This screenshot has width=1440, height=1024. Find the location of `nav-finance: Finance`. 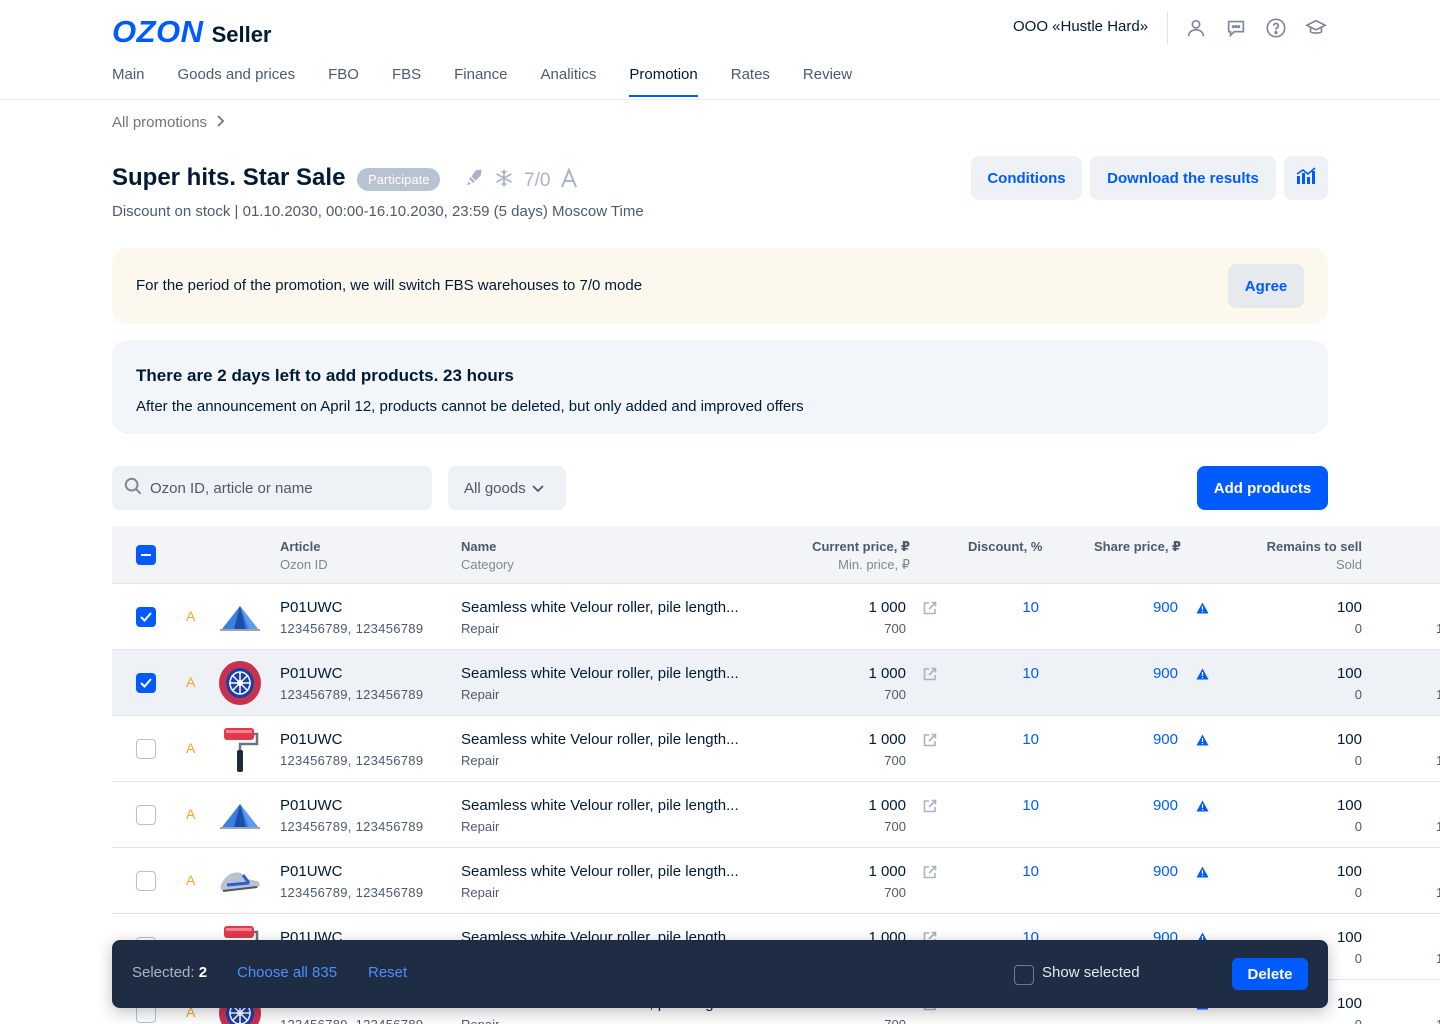

nav-finance: Finance is located at coordinates (480, 81).